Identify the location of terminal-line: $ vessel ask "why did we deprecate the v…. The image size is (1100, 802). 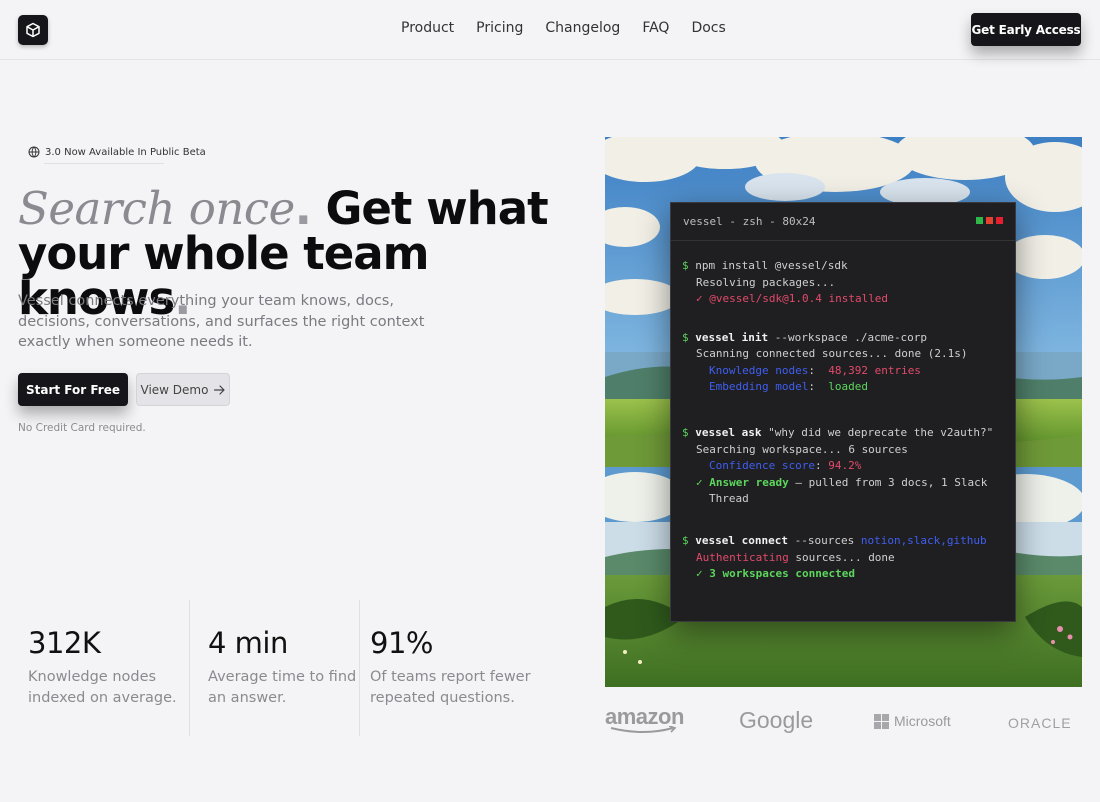
(838, 432).